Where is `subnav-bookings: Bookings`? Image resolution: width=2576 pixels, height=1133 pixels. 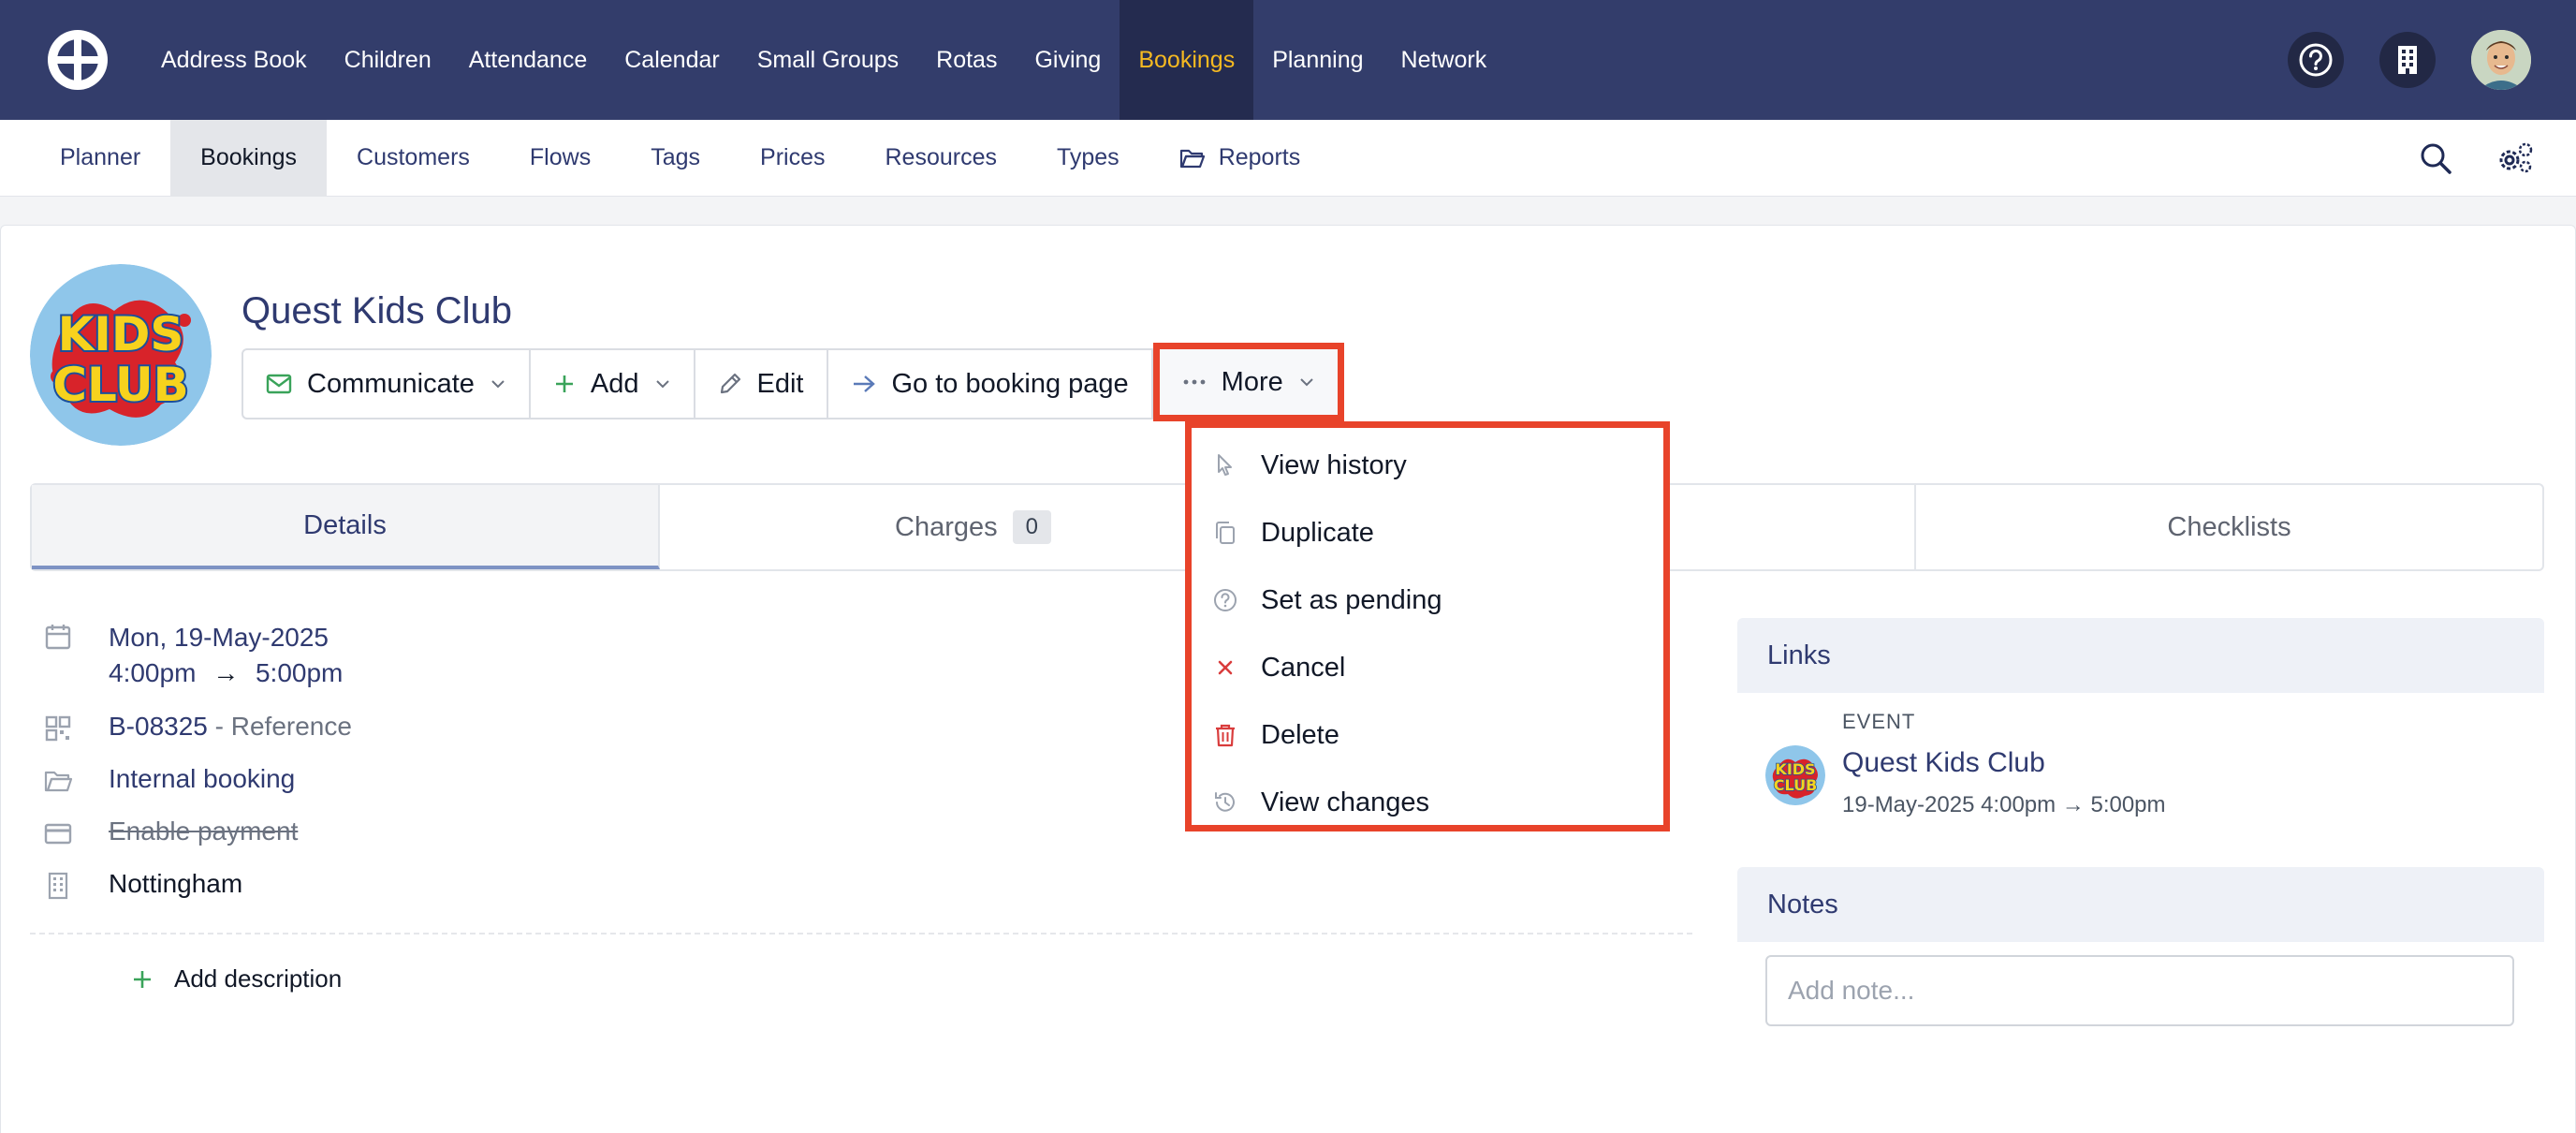 subnav-bookings: Bookings is located at coordinates (249, 158).